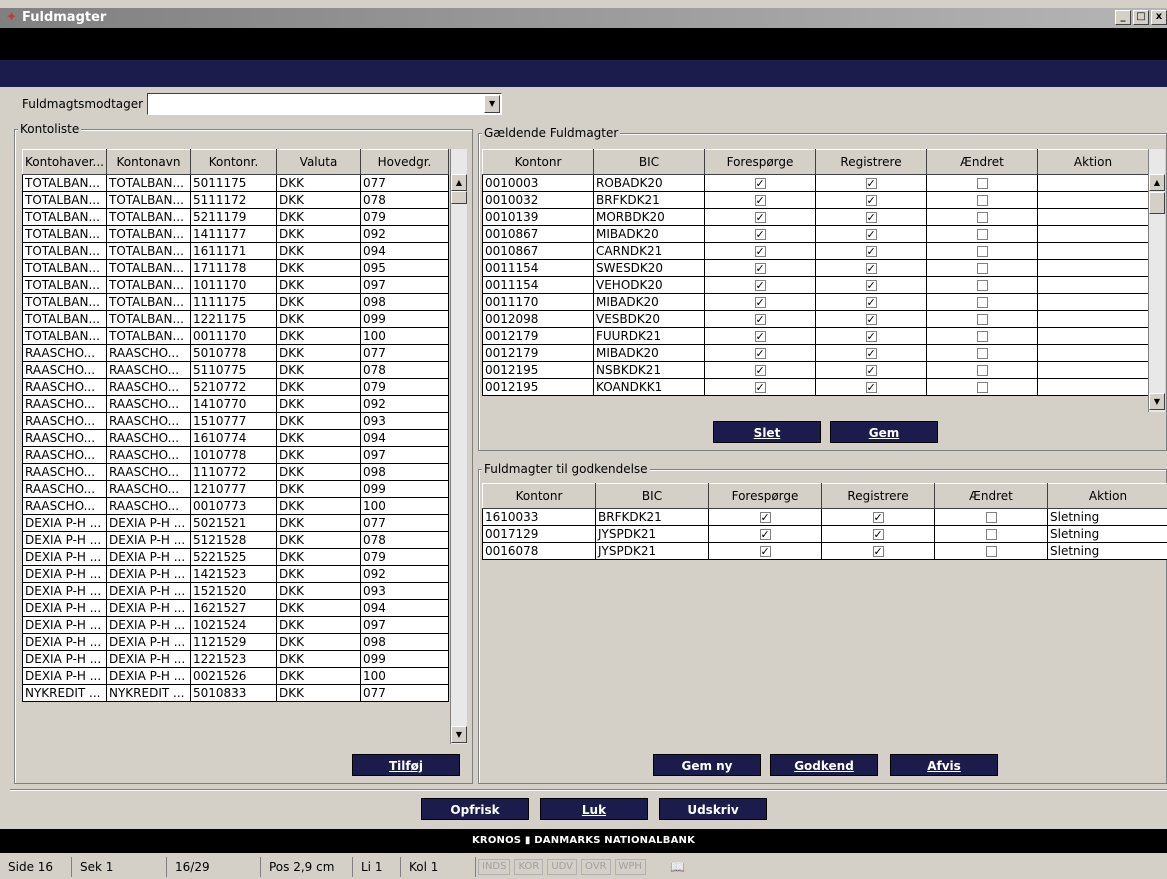 The width and height of the screenshot is (1167, 879). I want to click on table-row: RAASCHO... RAASCHO... 5010778 DKK 077, so click(235, 353).